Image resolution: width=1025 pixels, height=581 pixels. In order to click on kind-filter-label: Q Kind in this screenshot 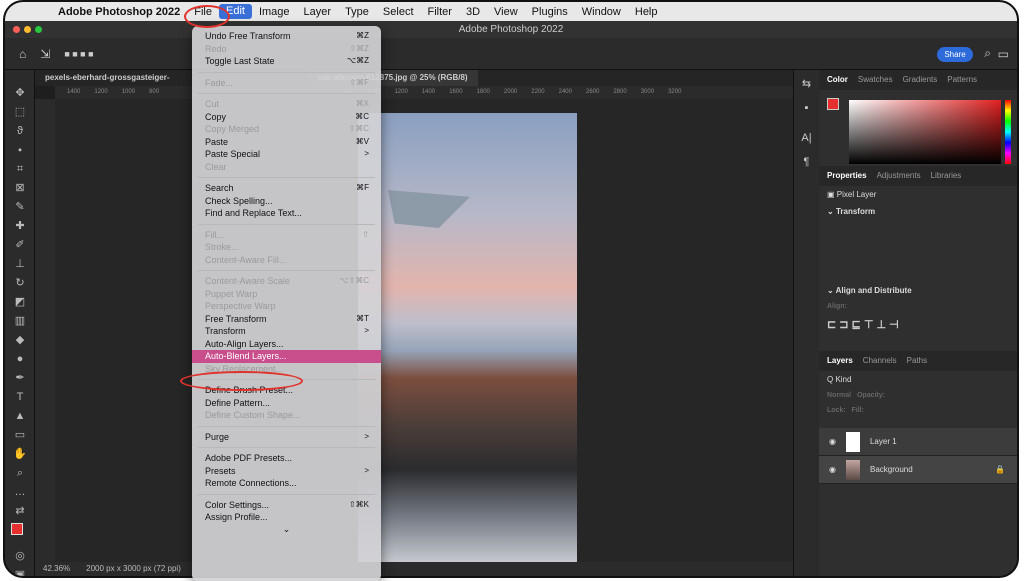, I will do `click(839, 379)`.